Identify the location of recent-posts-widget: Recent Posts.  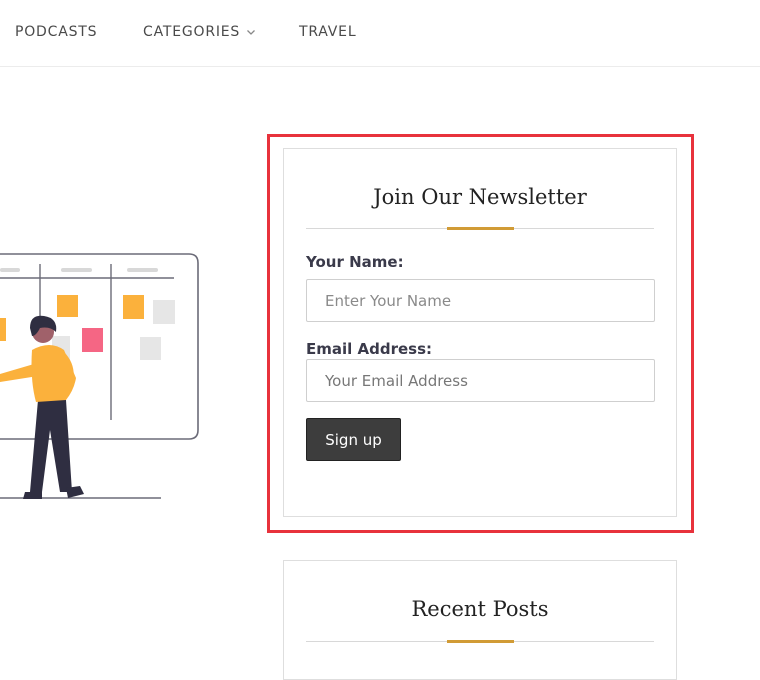
(480, 620).